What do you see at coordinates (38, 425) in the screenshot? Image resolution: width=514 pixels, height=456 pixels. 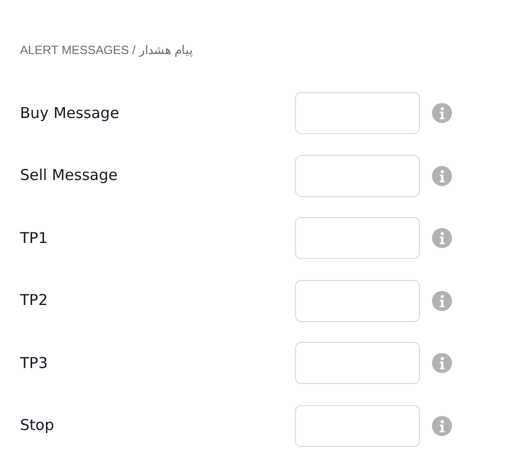 I see `field-label: Stop` at bounding box center [38, 425].